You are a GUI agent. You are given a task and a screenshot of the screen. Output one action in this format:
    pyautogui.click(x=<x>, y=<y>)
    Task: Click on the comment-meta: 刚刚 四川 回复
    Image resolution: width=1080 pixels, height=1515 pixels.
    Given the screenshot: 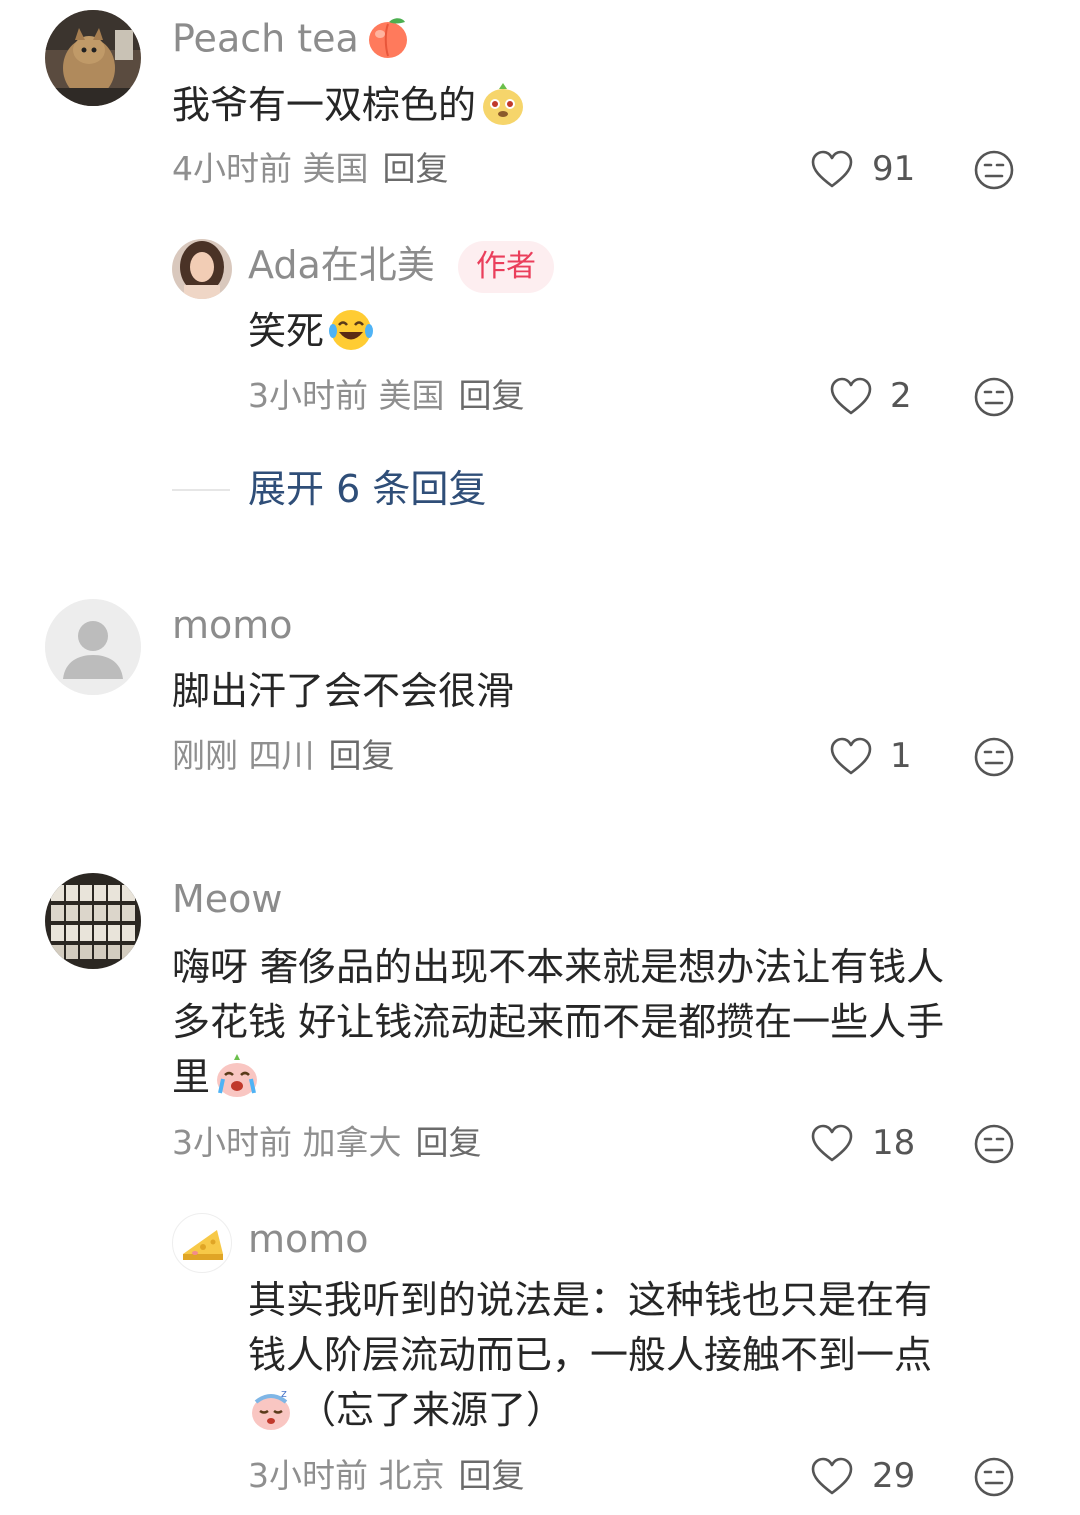 What is the action you would take?
    pyautogui.click(x=283, y=755)
    